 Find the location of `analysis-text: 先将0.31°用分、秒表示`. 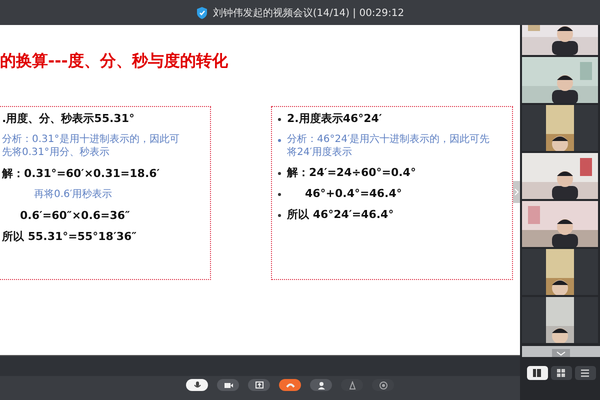

analysis-text: 先将0.31°用分、秒表示 is located at coordinates (56, 153).